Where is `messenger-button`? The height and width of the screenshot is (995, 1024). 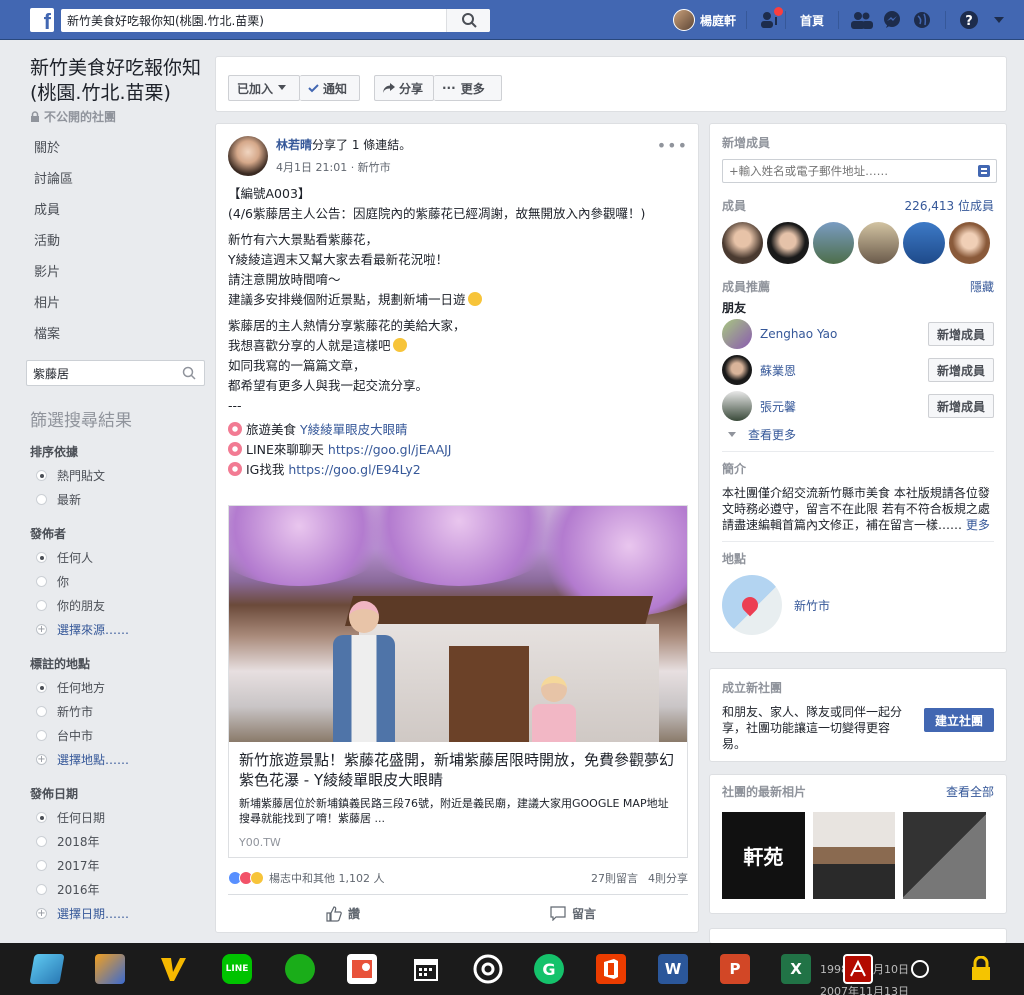 messenger-button is located at coordinates (892, 20).